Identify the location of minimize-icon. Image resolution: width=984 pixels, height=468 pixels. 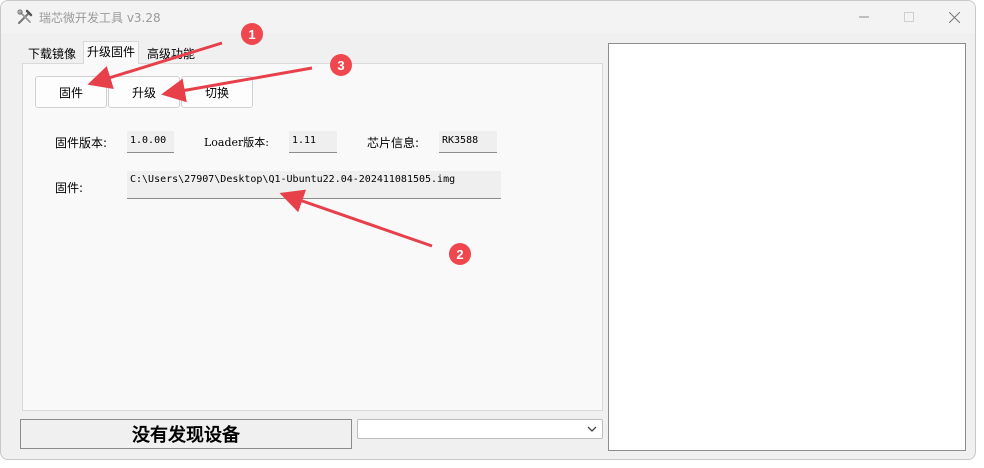
(864, 17).